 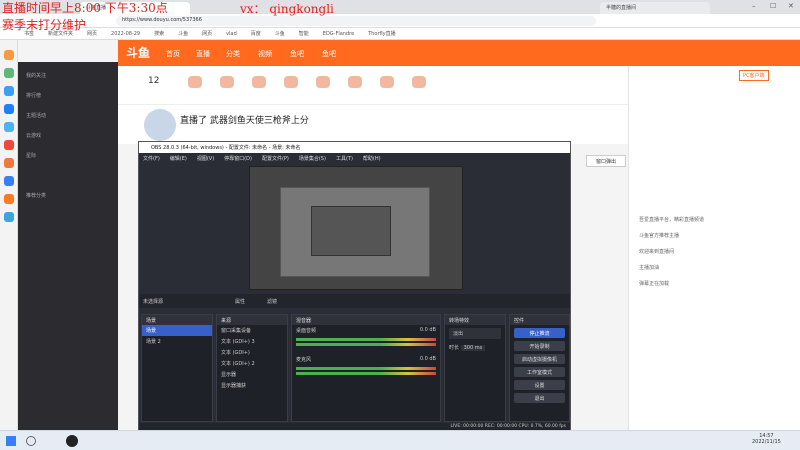 I want to click on menu-item: 工具(T), so click(x=344, y=158).